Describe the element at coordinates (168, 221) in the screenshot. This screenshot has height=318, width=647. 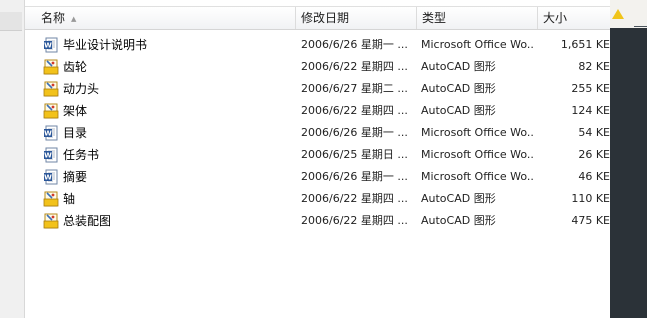
I see `file-name-cell: 总装配图` at that location.